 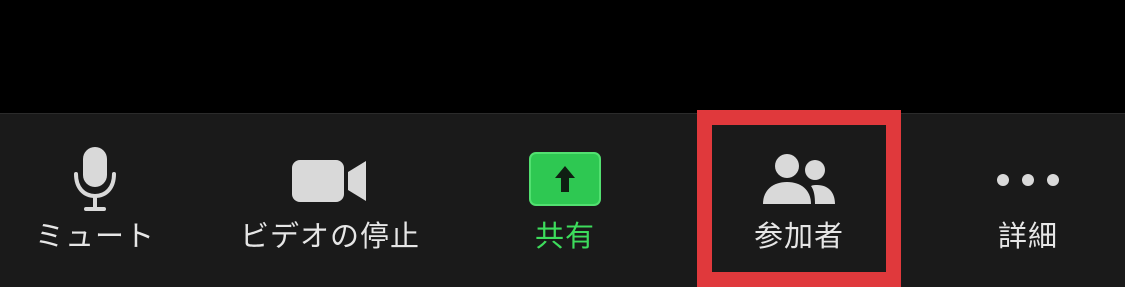 What do you see at coordinates (1027, 236) in the screenshot?
I see `more-label: 詳細` at bounding box center [1027, 236].